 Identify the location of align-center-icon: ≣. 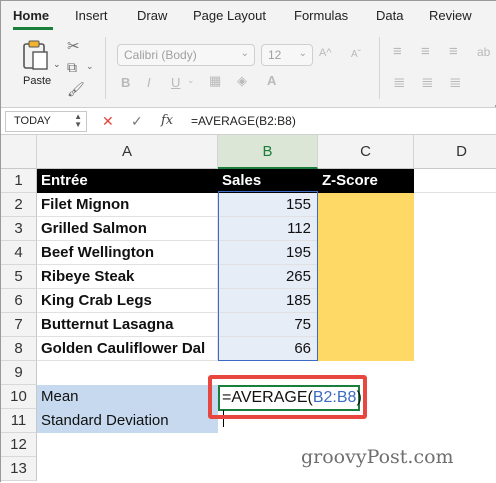
(427, 82).